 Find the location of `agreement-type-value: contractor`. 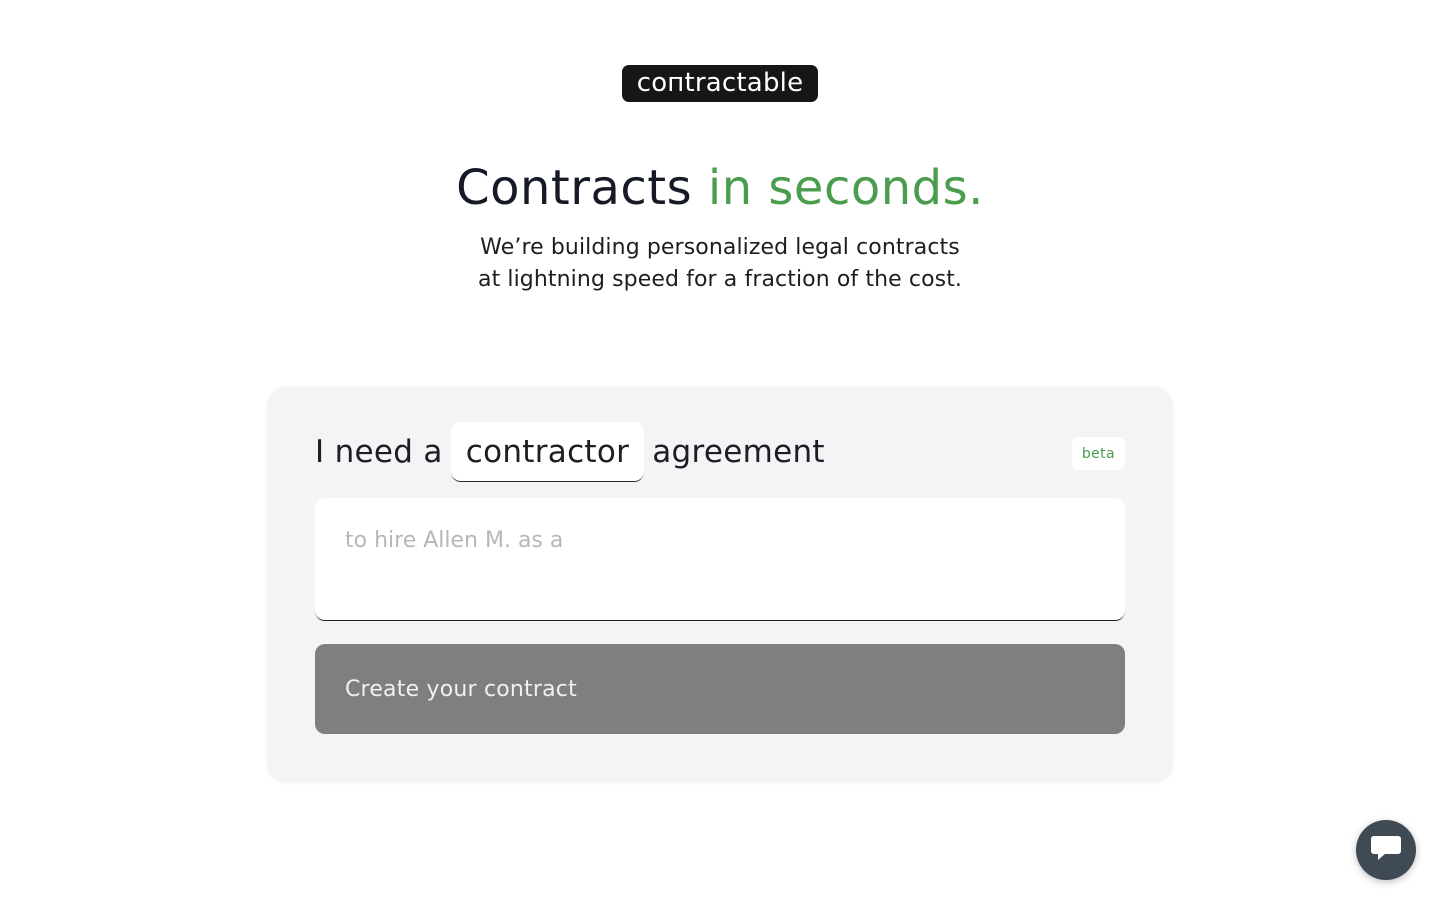

agreement-type-value: contractor is located at coordinates (547, 451).